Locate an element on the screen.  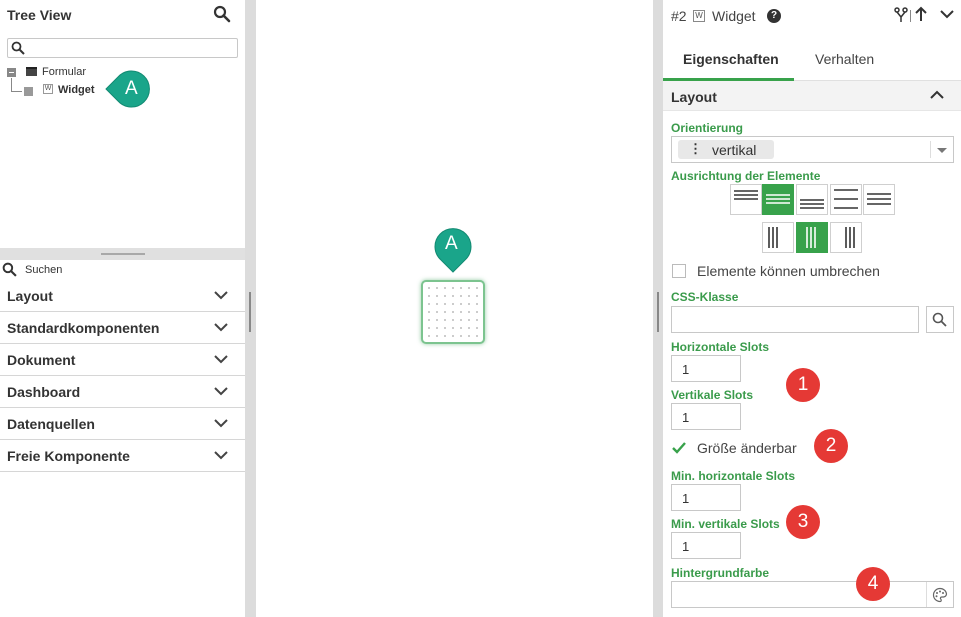
tree-node-formular: Formular is located at coordinates (57, 73).